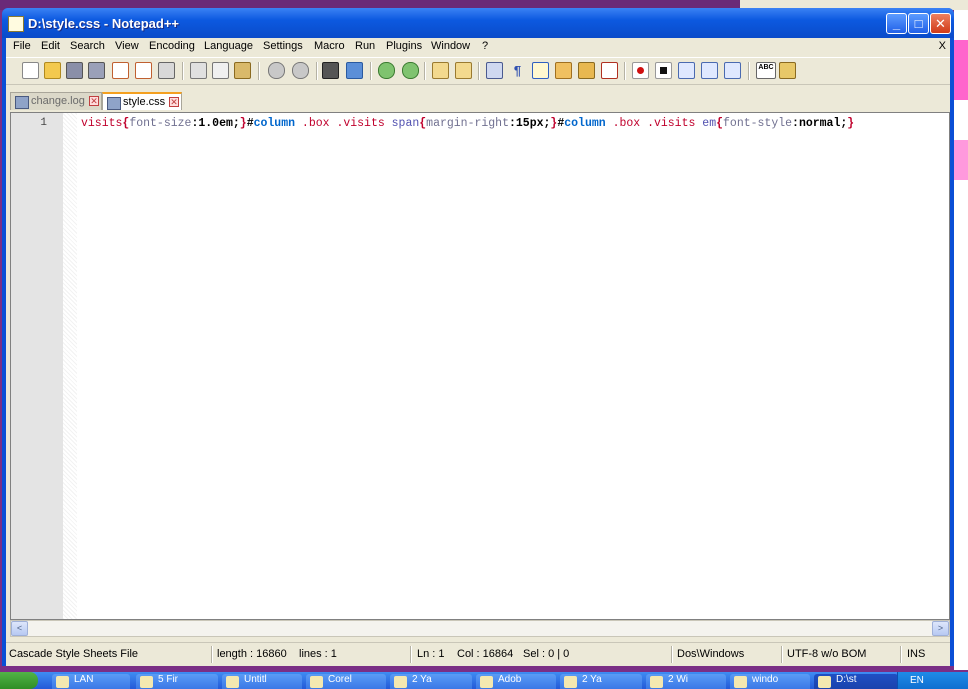 This screenshot has width=968, height=689. I want to click on taskbar-item-label: windo, so click(765, 679).